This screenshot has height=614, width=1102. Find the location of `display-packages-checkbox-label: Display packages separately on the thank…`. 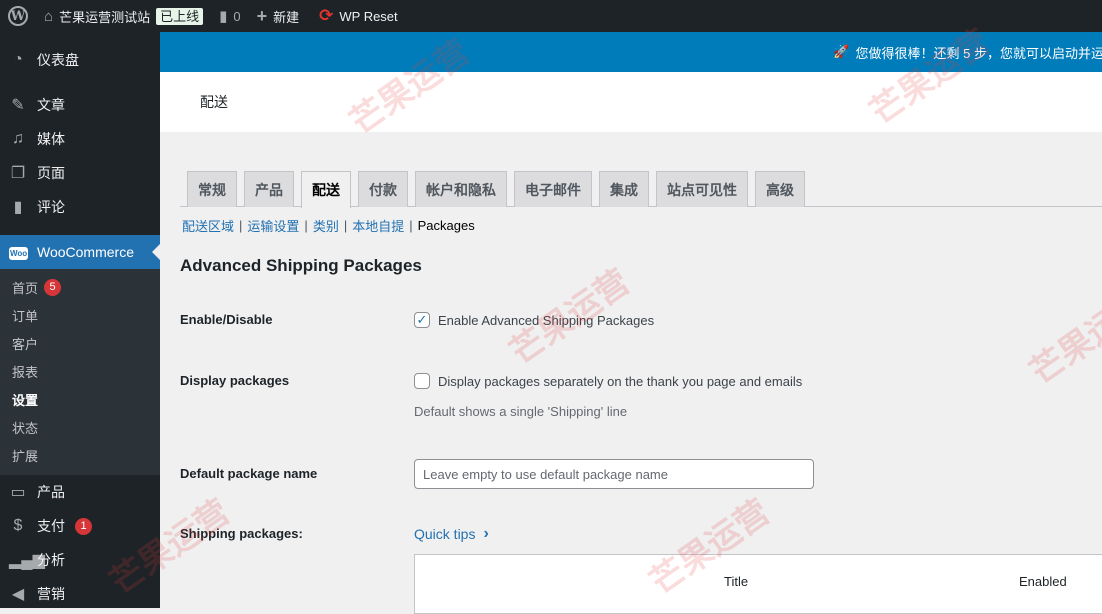

display-packages-checkbox-label: Display packages separately on the thank… is located at coordinates (620, 381).